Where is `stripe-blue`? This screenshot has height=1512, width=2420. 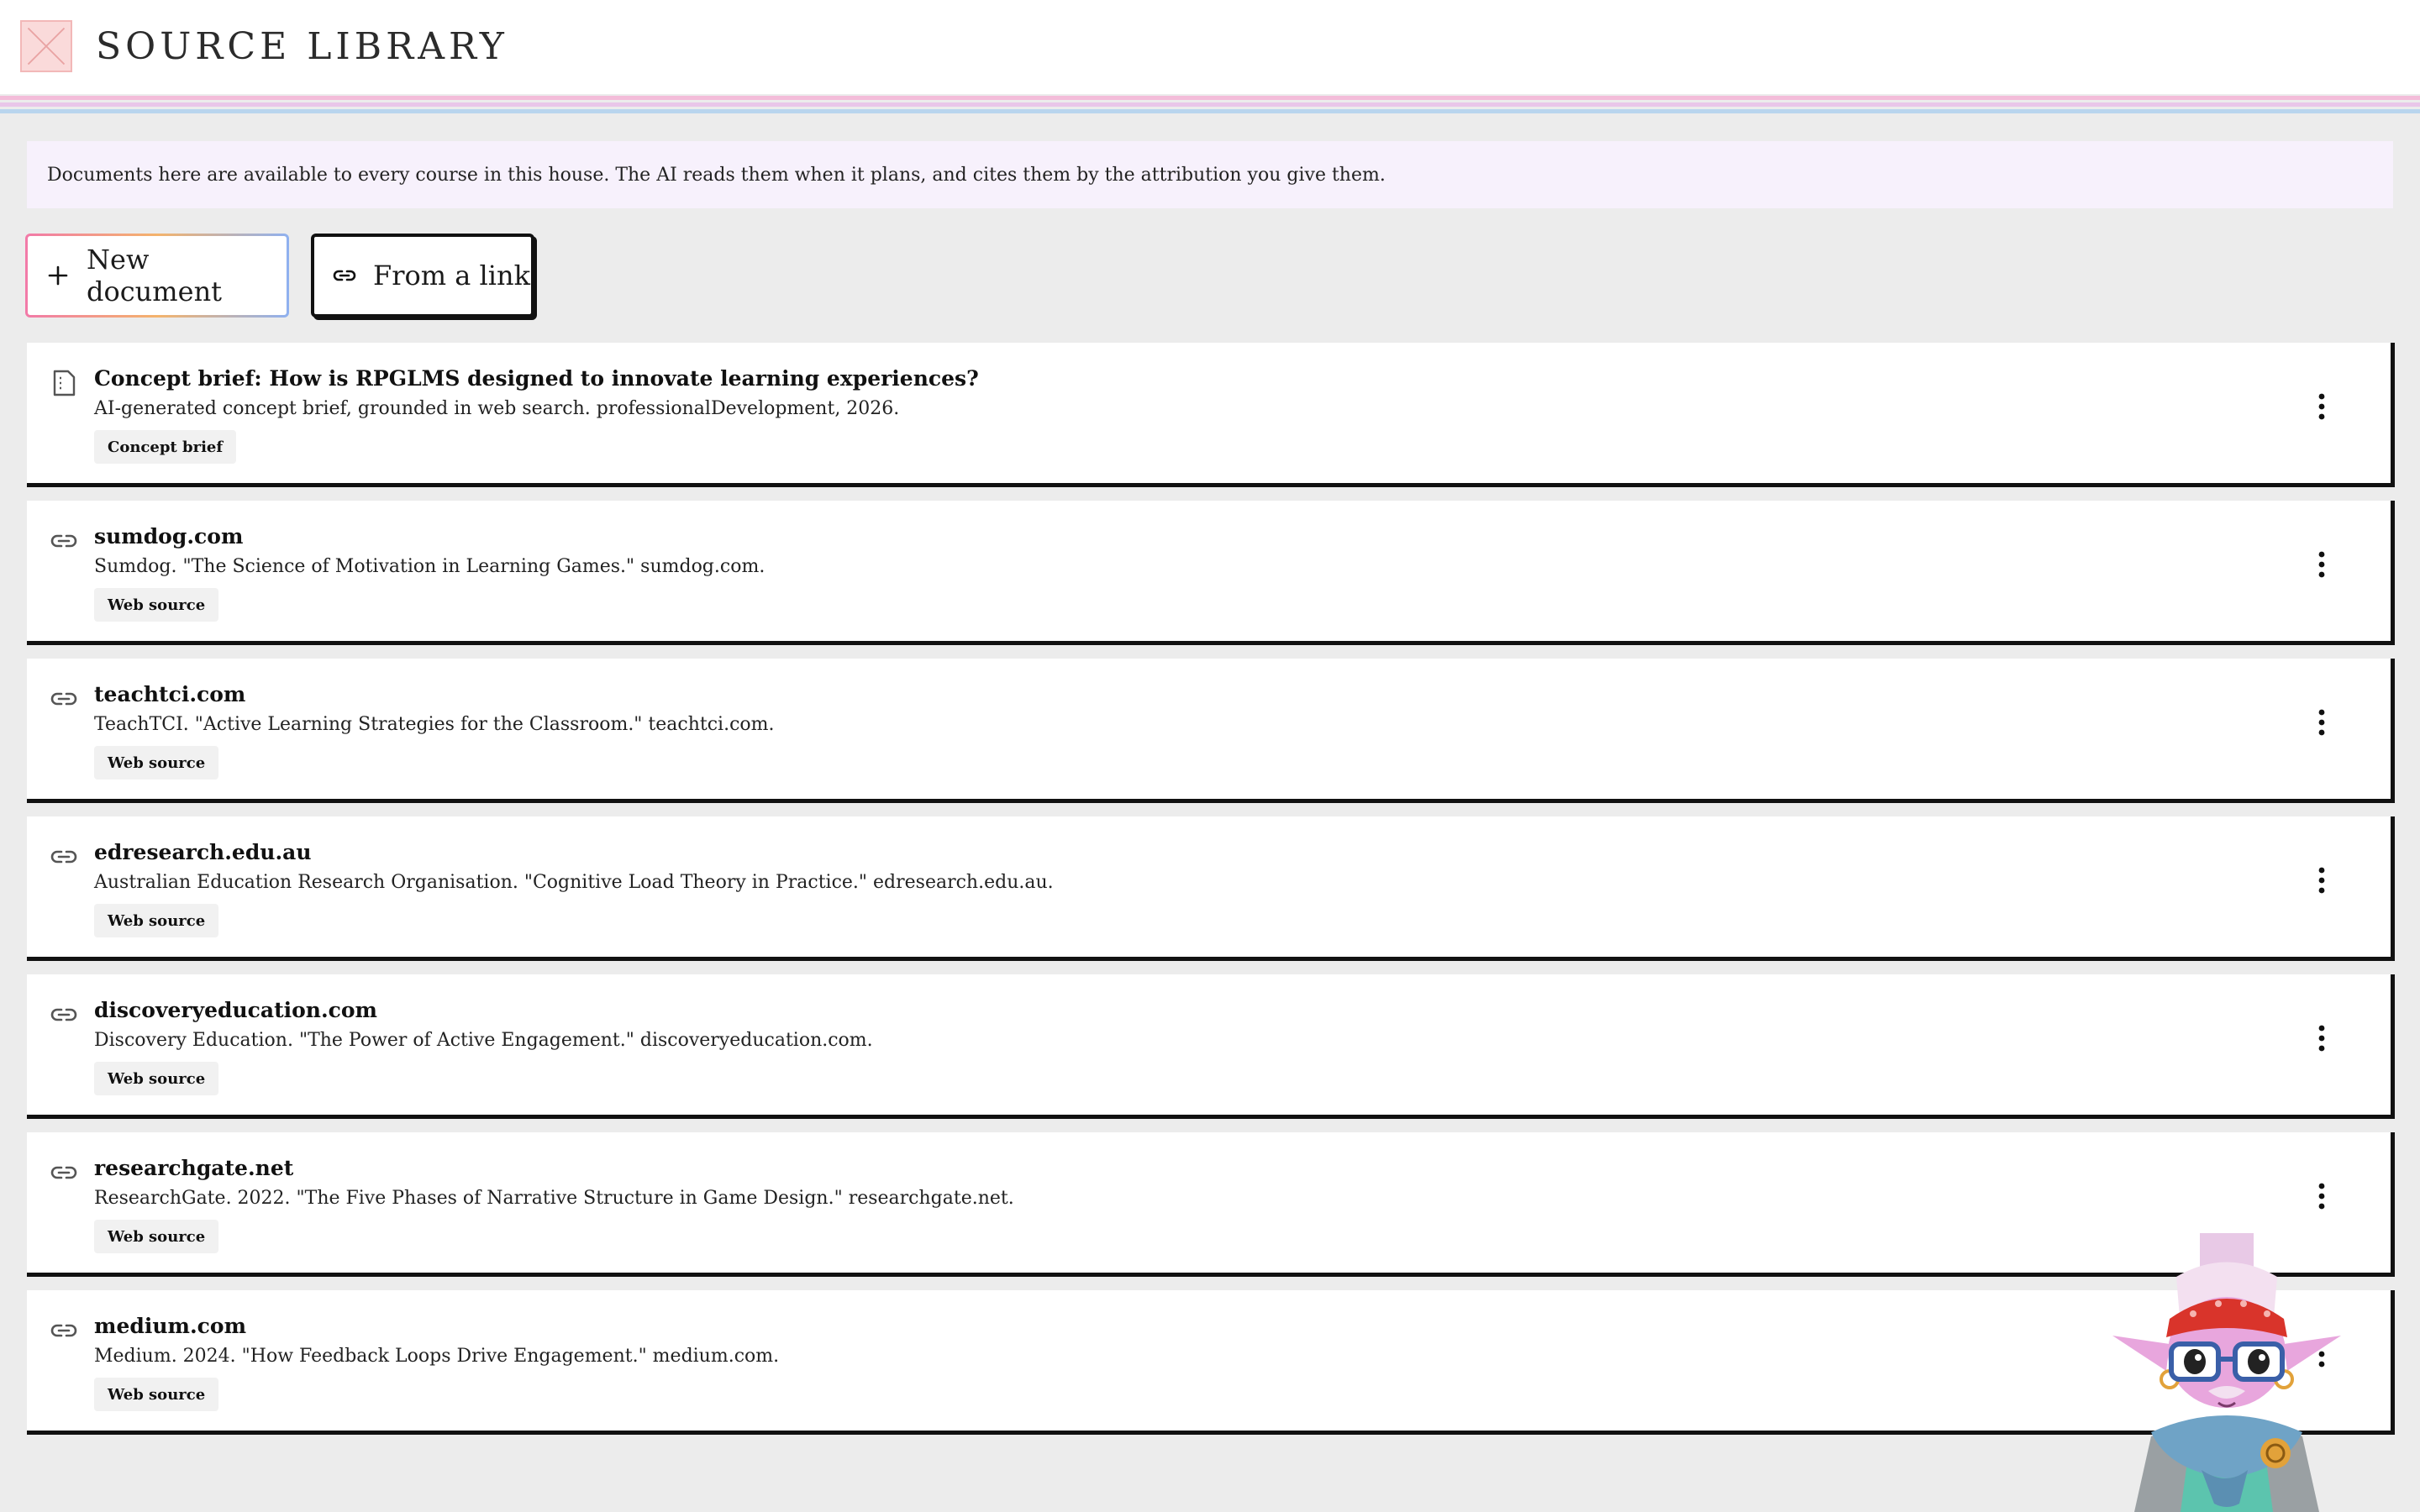 stripe-blue is located at coordinates (1210, 111).